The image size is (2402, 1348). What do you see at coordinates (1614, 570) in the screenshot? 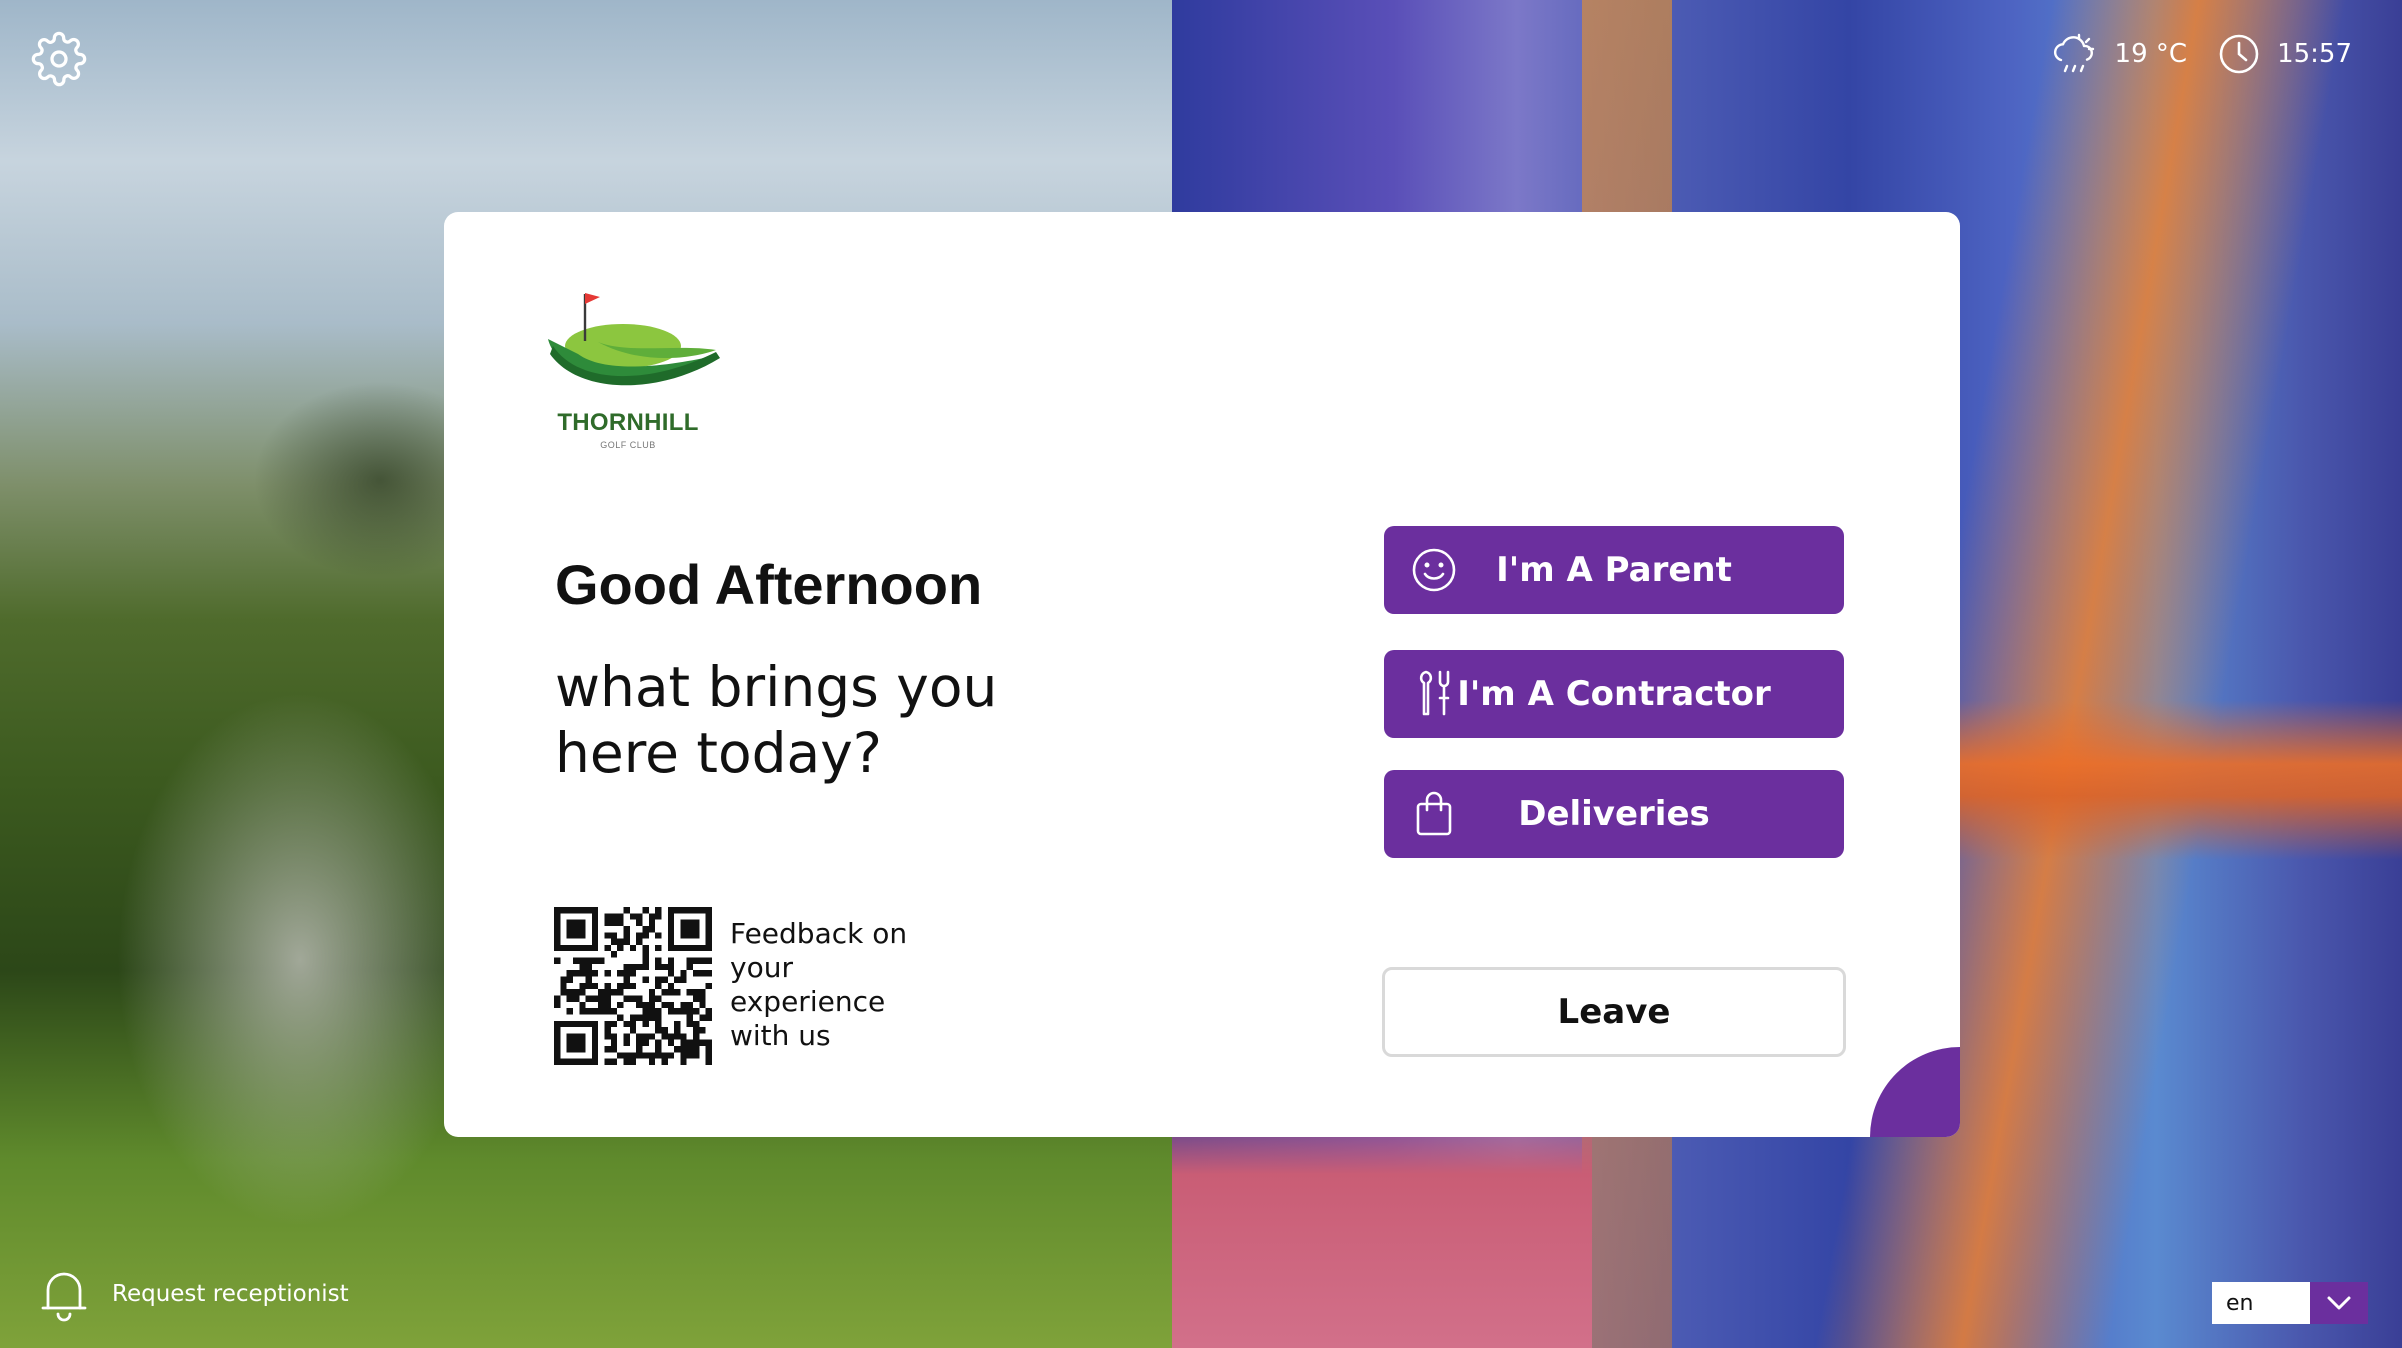
I see `parent-button: I'm A Parent` at bounding box center [1614, 570].